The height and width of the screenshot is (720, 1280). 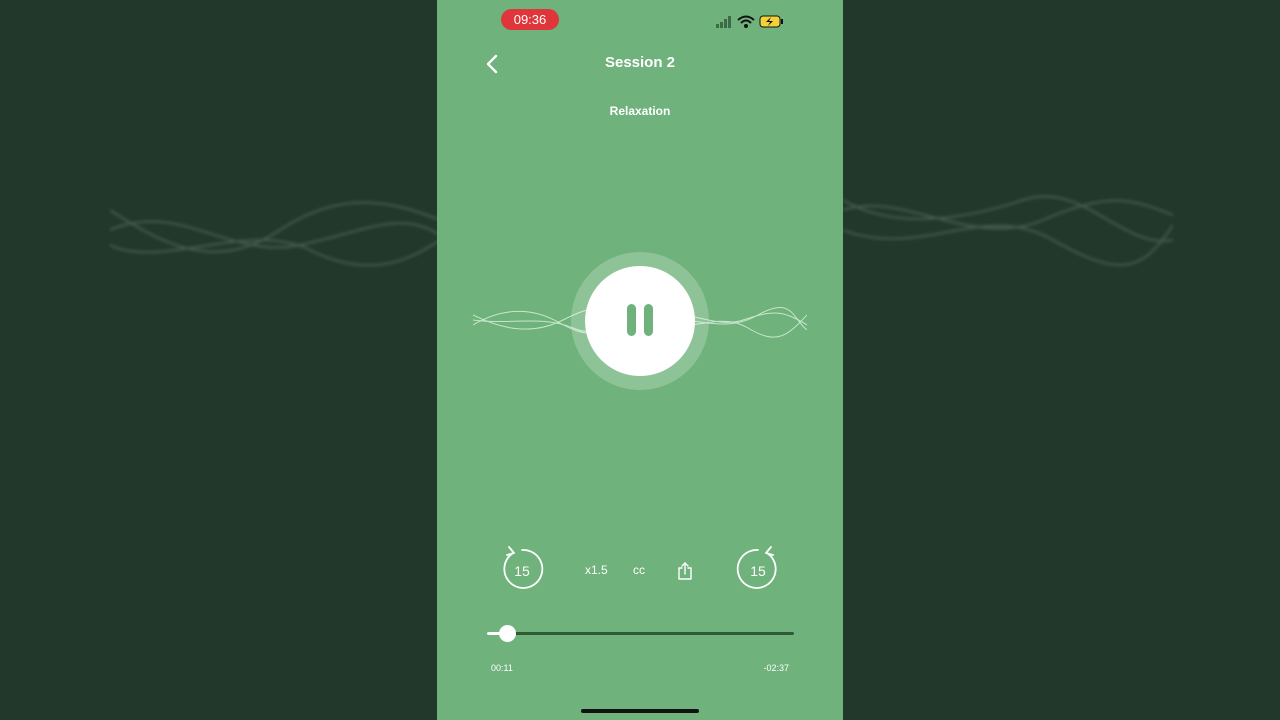 I want to click on remaining-time: -02:37, so click(x=776, y=668).